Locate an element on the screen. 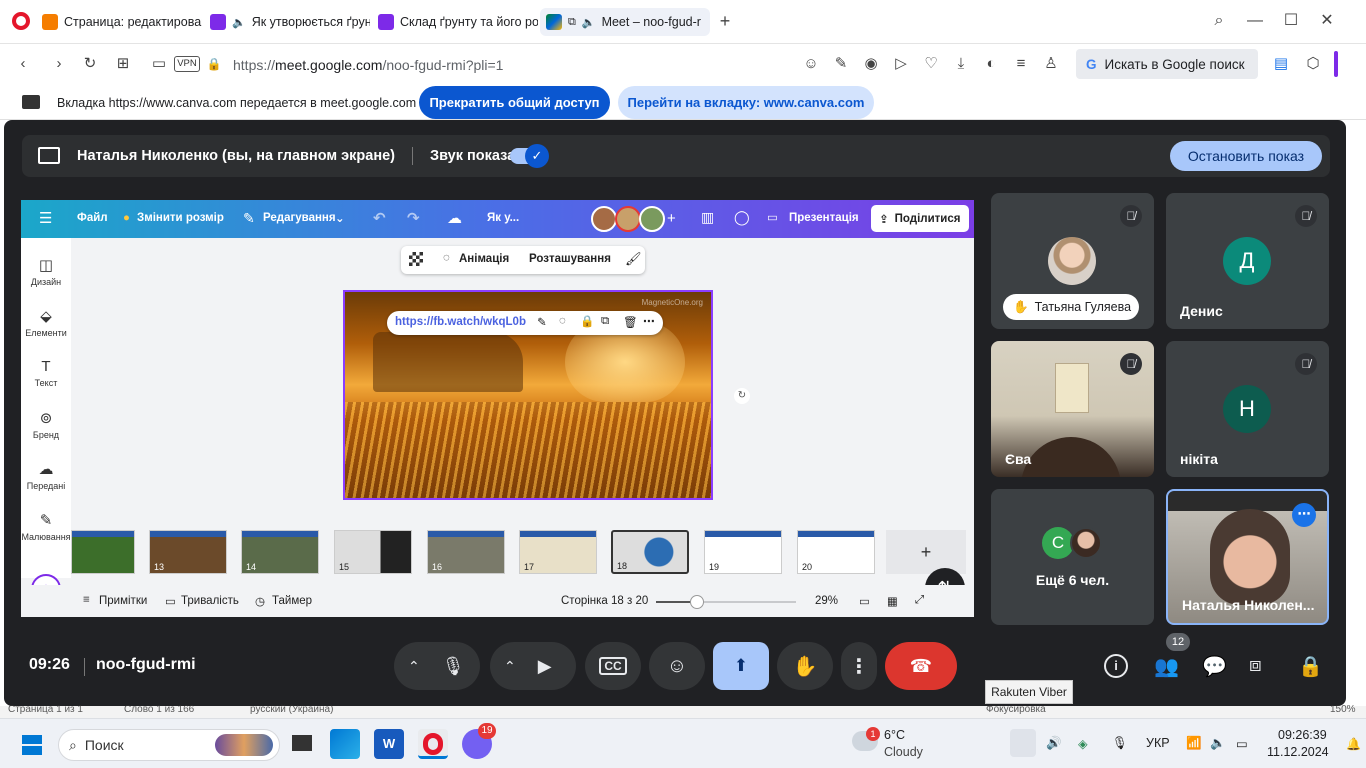  snapshot-icon: ◉ is located at coordinates (871, 64).